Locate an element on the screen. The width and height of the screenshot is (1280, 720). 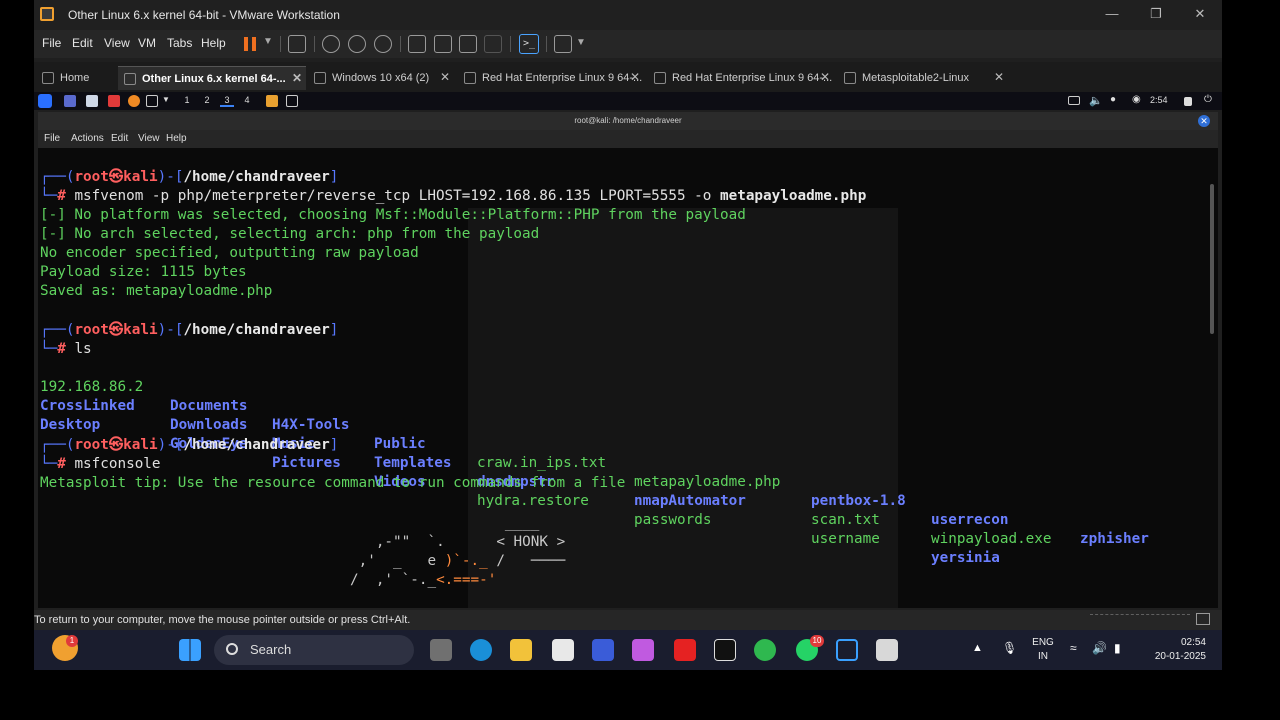
fullscreen-icon is located at coordinates (468, 44).